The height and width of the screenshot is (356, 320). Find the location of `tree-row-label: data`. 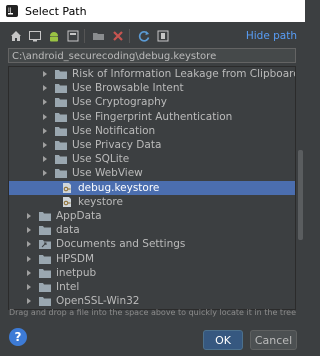

tree-row-label: data is located at coordinates (68, 230).